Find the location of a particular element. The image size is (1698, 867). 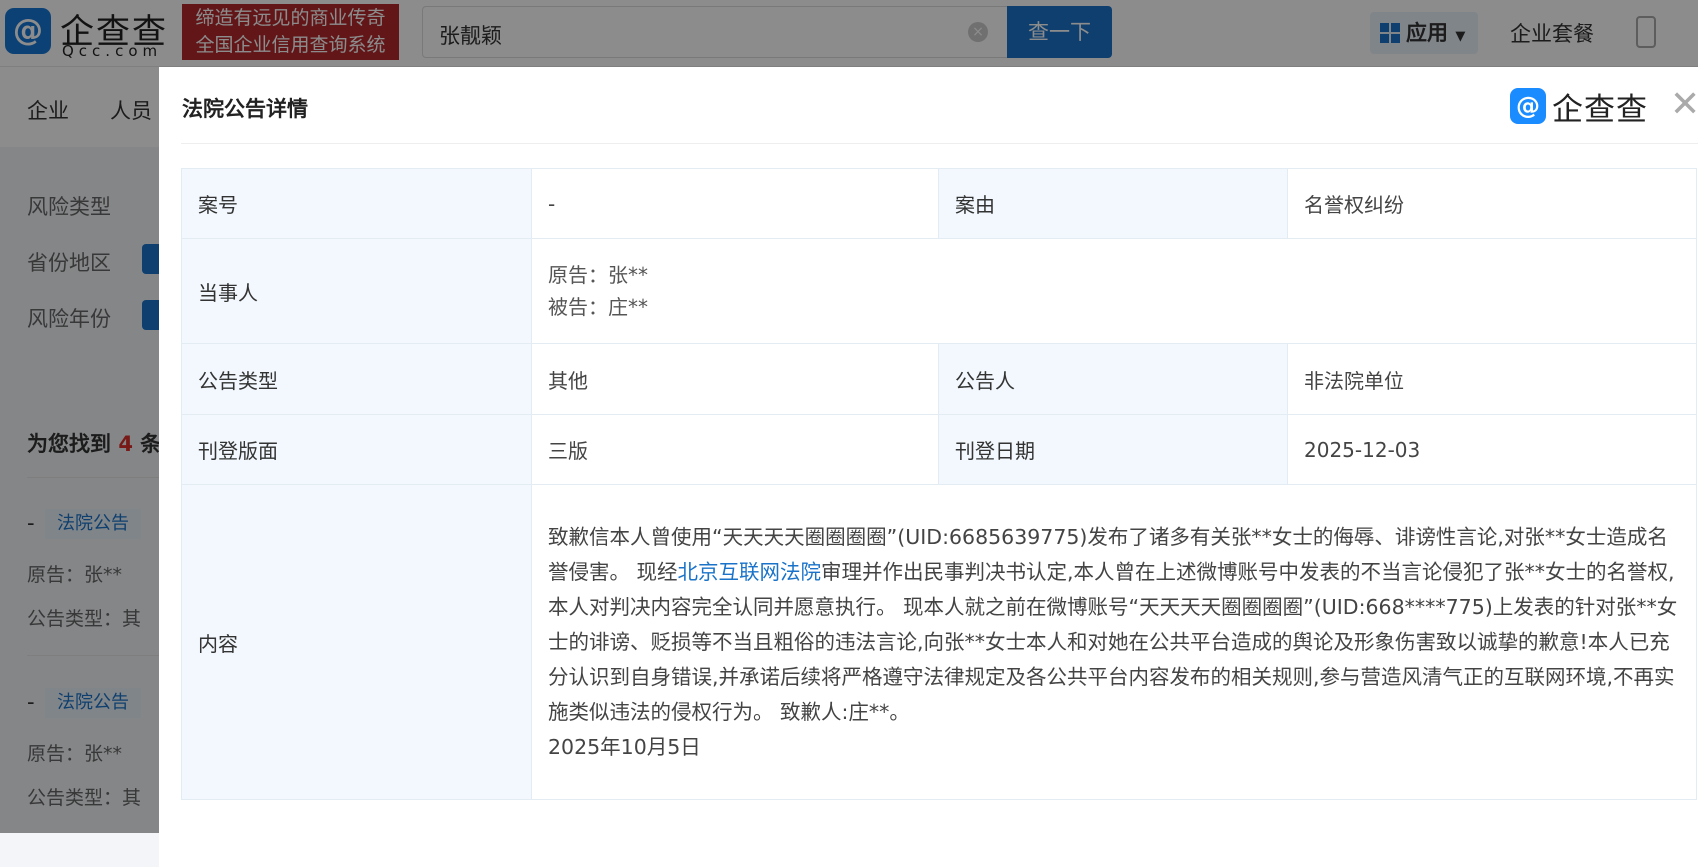

dialog-title: 法院公告详情 is located at coordinates (245, 109).